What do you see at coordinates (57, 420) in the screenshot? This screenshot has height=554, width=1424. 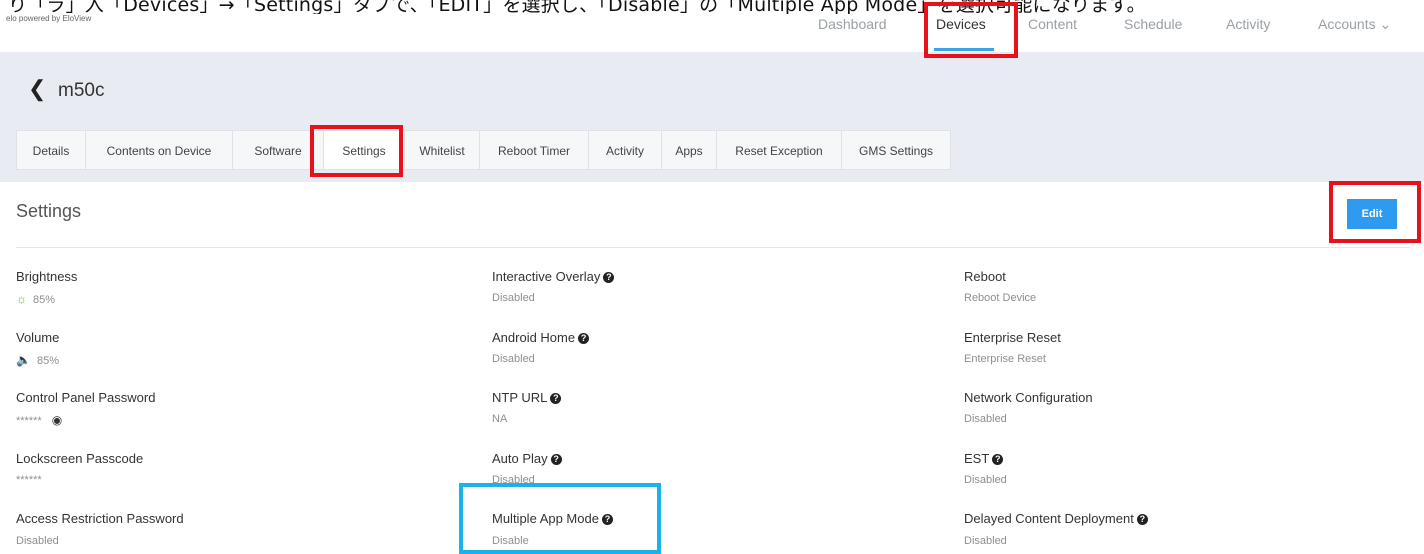 I see `eye-icon: ◉` at bounding box center [57, 420].